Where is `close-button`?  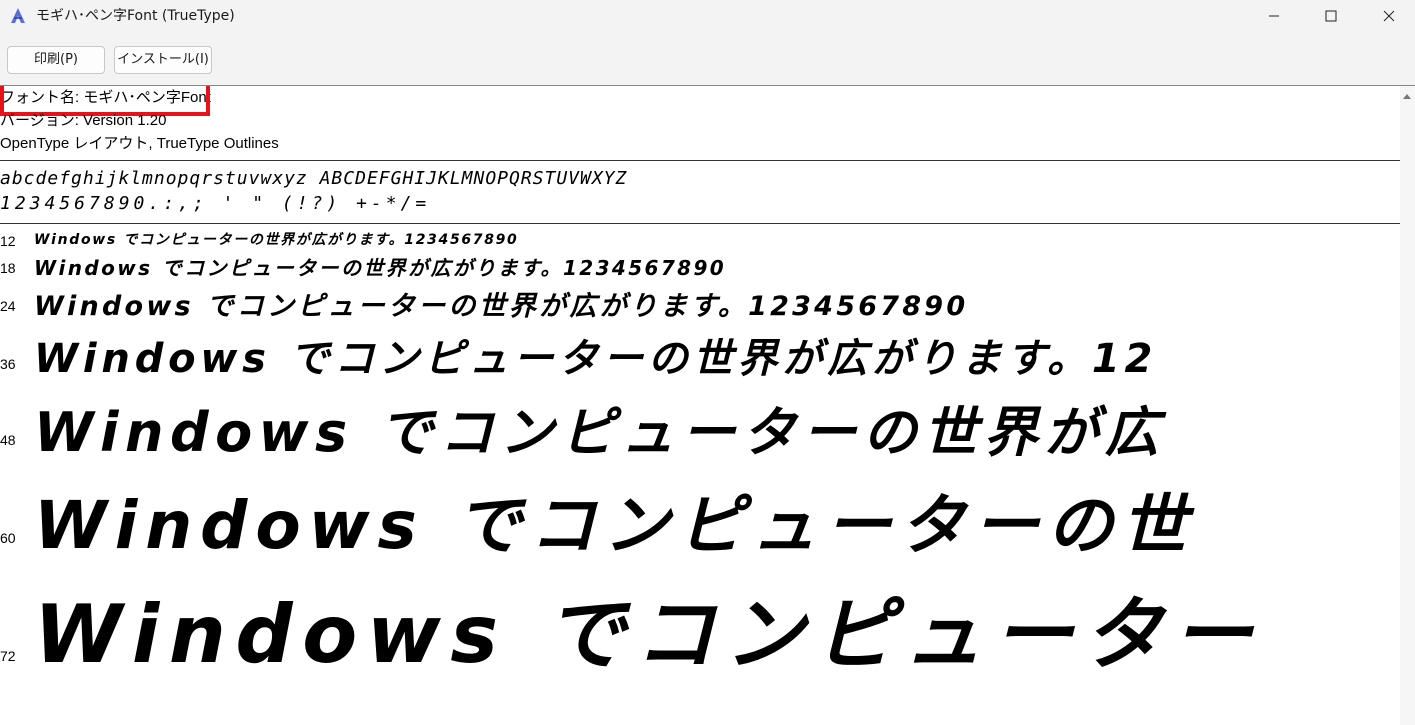
close-button is located at coordinates (1389, 16).